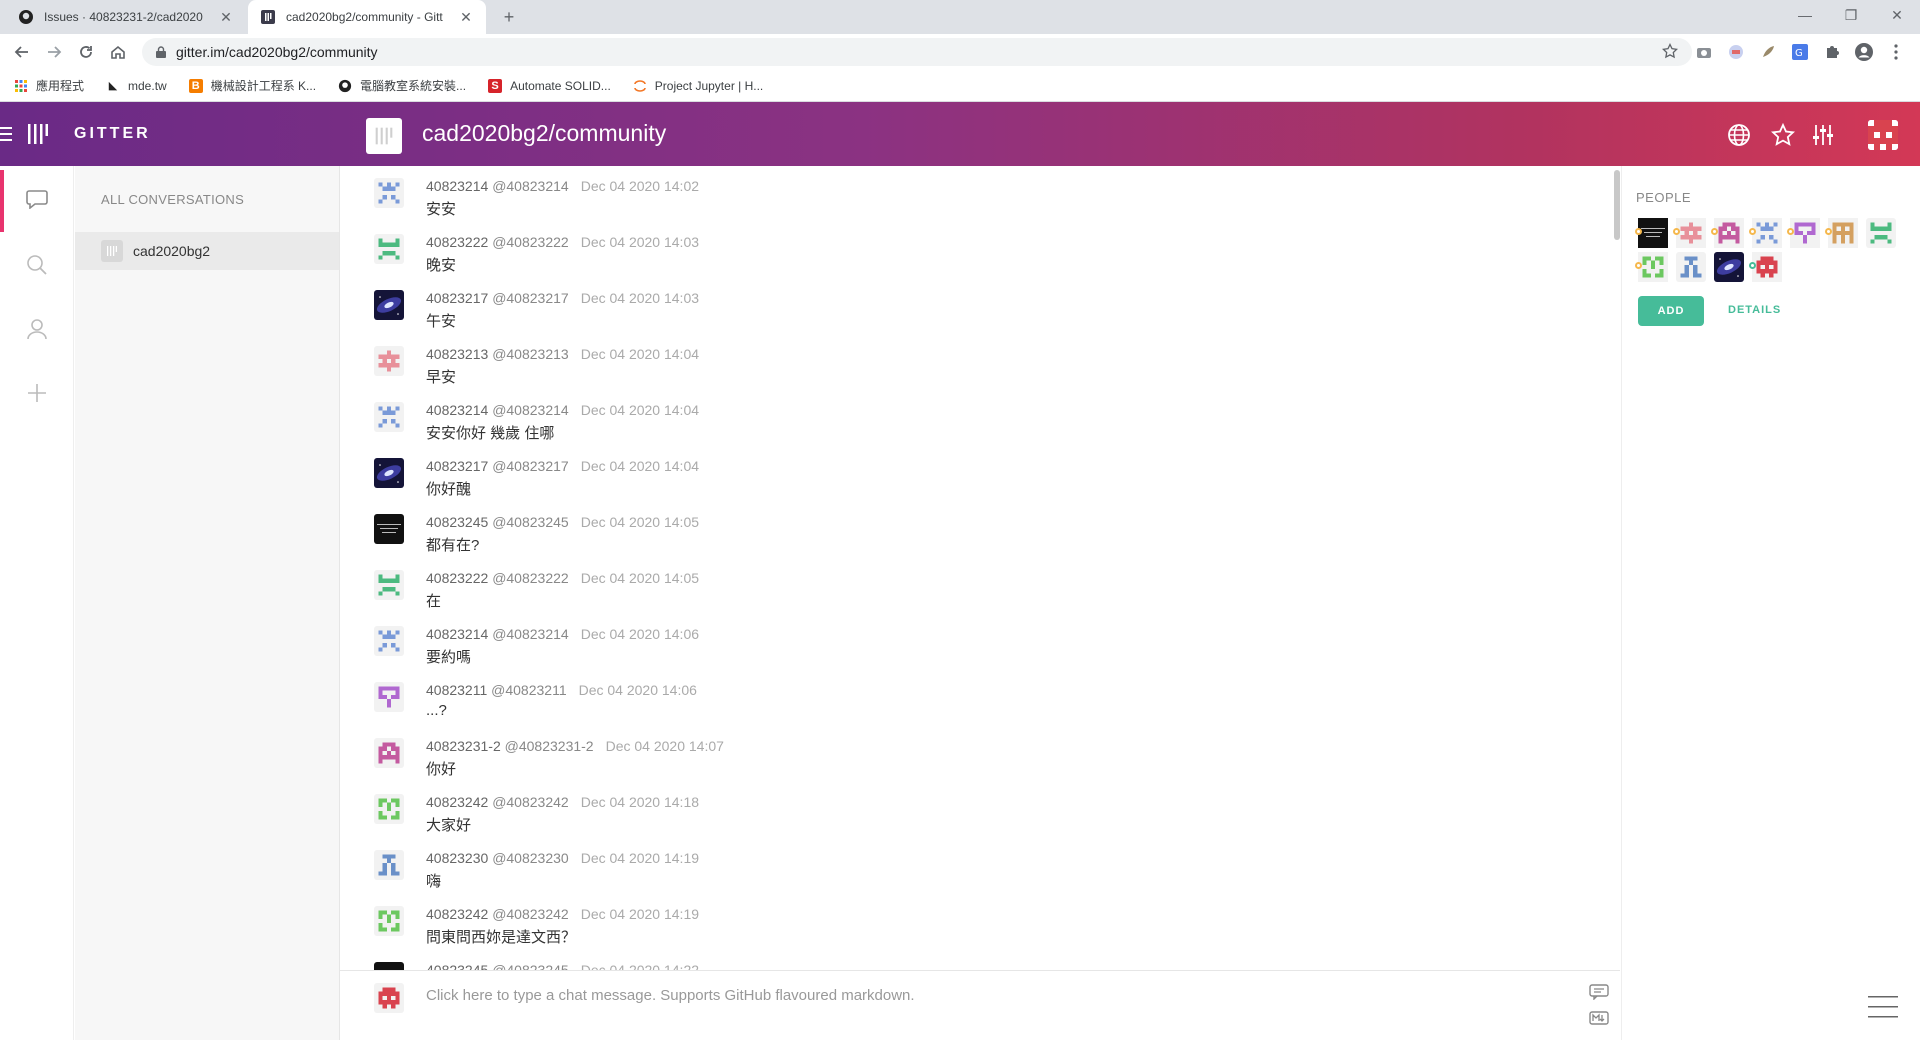 The image size is (1920, 1040). What do you see at coordinates (640, 966) in the screenshot?
I see `message-timestamp: Dec 04 2020 14:22` at bounding box center [640, 966].